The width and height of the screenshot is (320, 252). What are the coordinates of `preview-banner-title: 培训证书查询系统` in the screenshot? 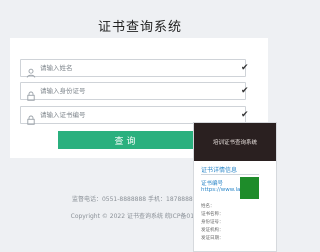 It's located at (234, 143).